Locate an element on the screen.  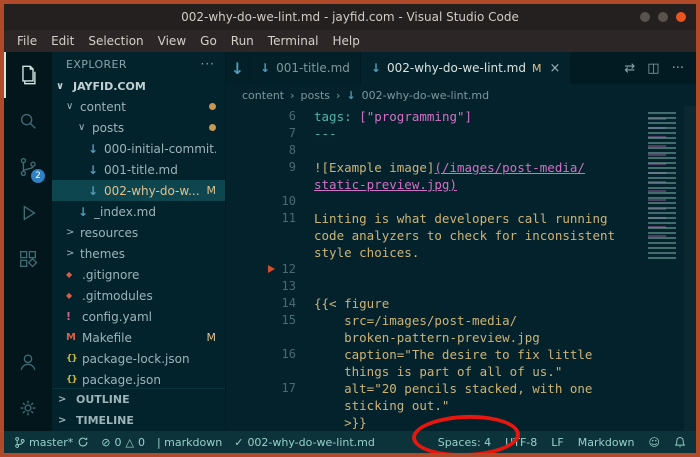
code-text: things is part of all of us." is located at coordinates (438, 371).